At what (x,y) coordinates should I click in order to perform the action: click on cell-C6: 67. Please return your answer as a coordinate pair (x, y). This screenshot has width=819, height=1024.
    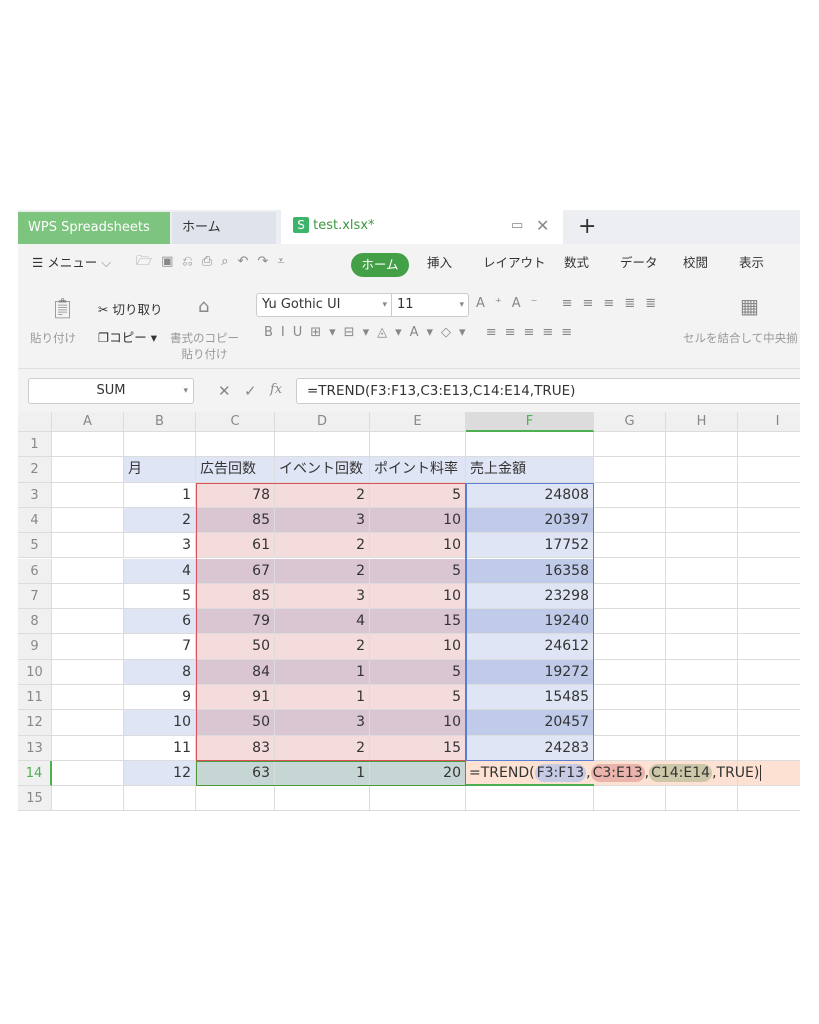
    Looking at the image, I should click on (235, 571).